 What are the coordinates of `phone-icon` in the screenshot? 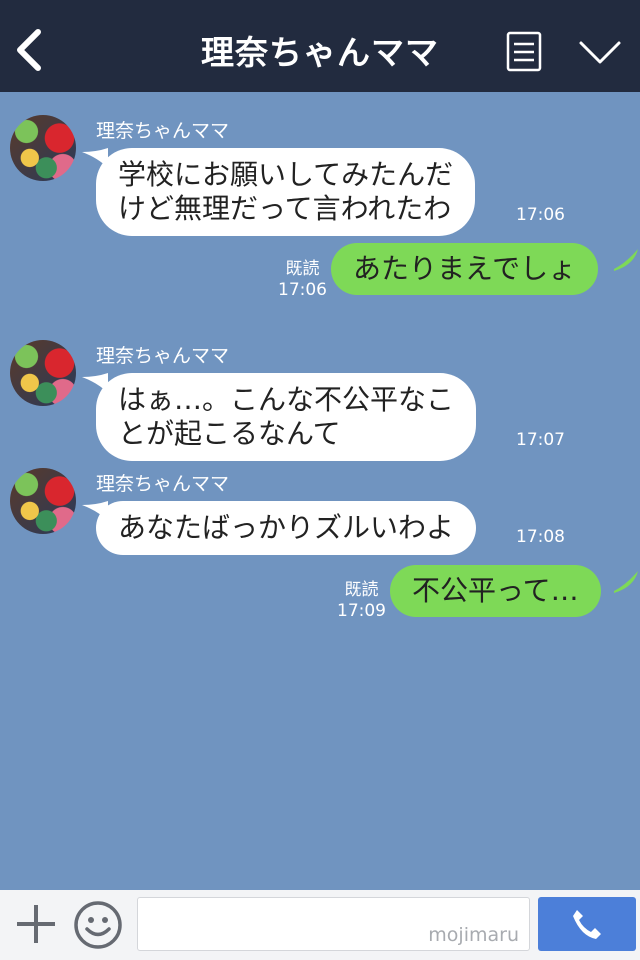 It's located at (587, 924).